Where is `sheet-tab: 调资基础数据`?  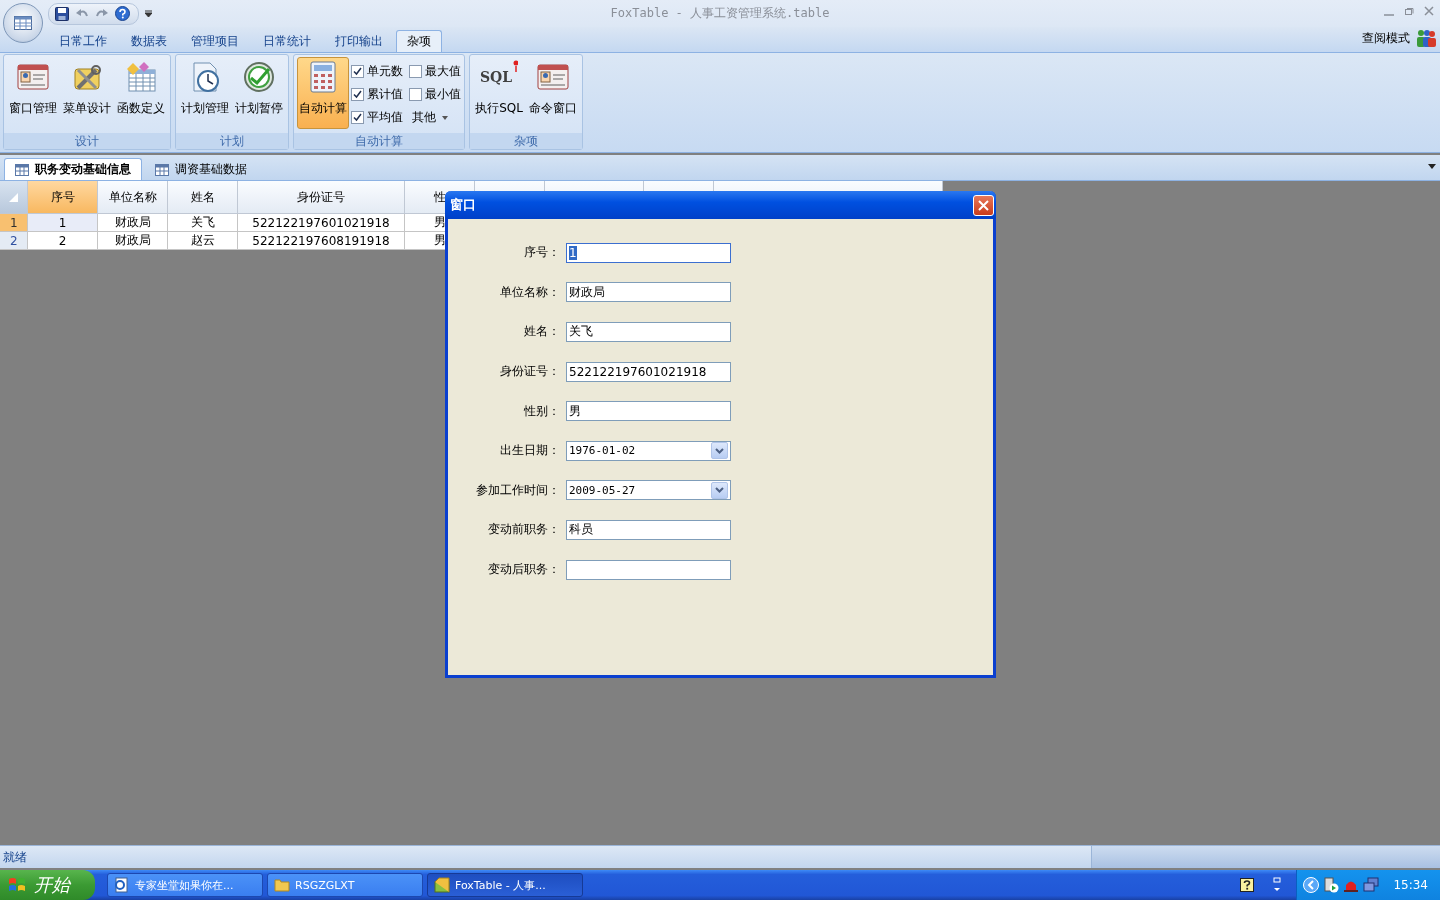 sheet-tab: 调资基础数据 is located at coordinates (201, 169).